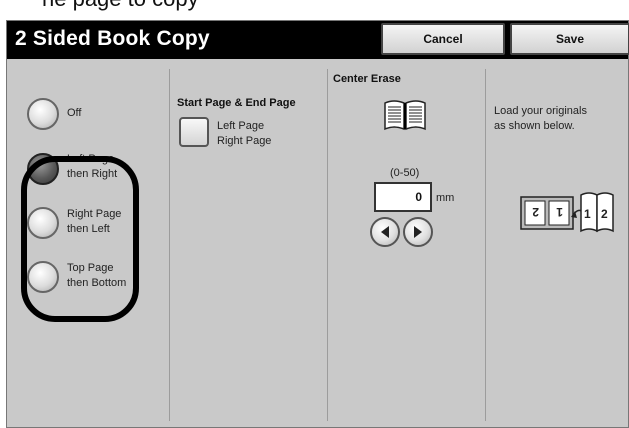  I want to click on title-bar: 2 Sided Book Copy Cancel Save, so click(318, 40).